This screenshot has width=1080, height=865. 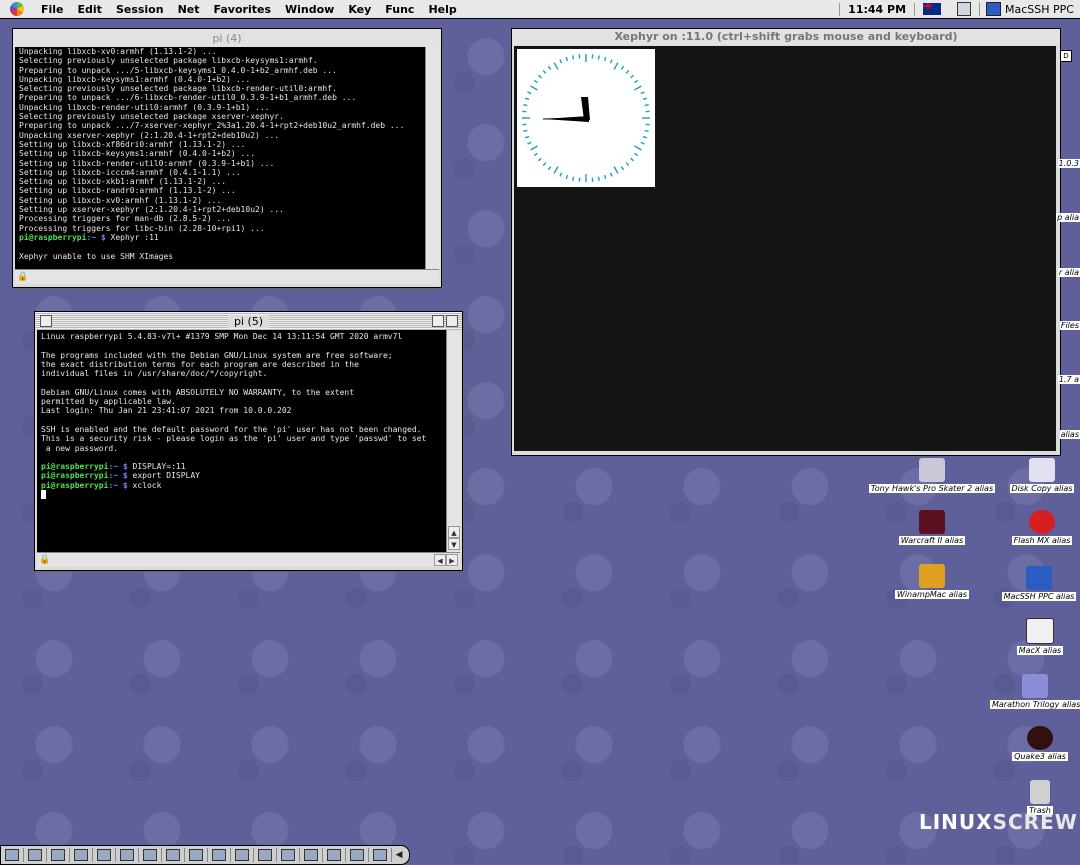 What do you see at coordinates (442, 9) in the screenshot?
I see `menu-help: Help` at bounding box center [442, 9].